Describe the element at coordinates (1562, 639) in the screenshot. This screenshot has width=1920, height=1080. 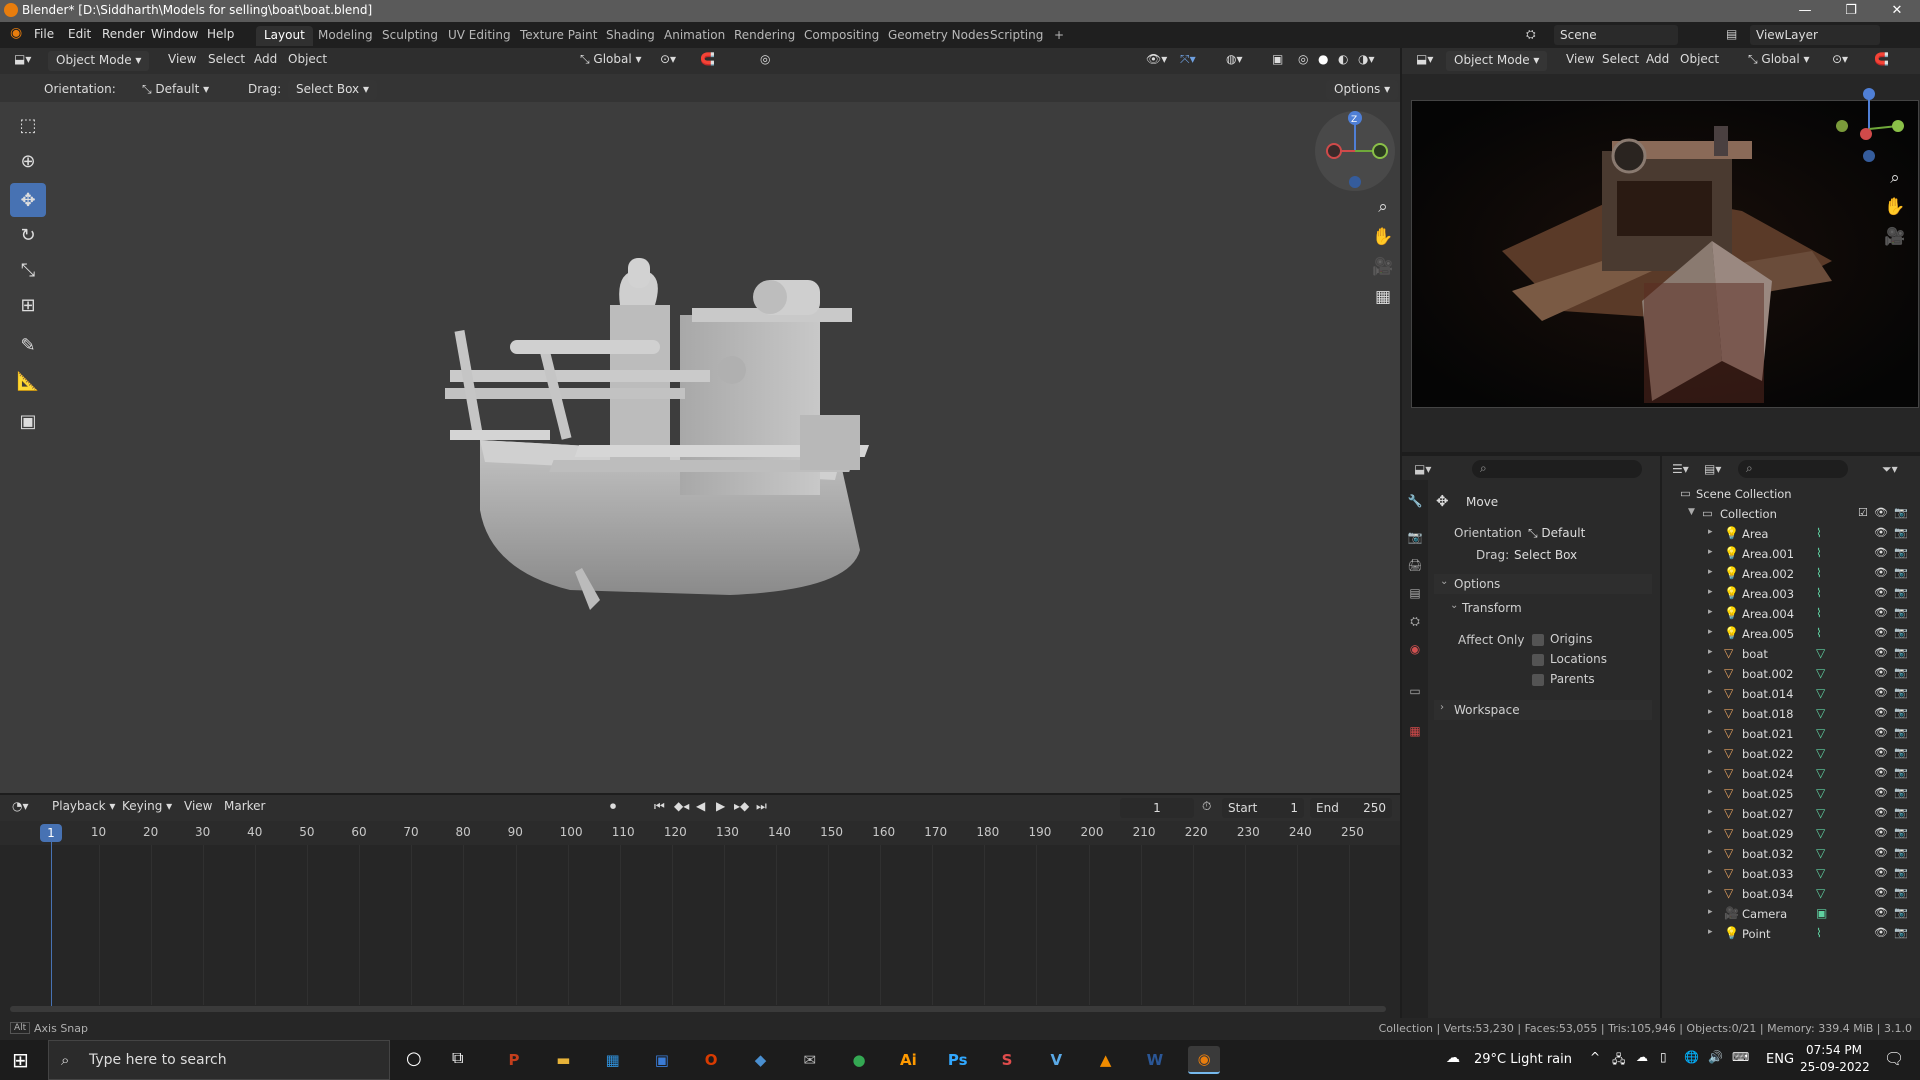
I see `origins-checkbox: Origins` at that location.